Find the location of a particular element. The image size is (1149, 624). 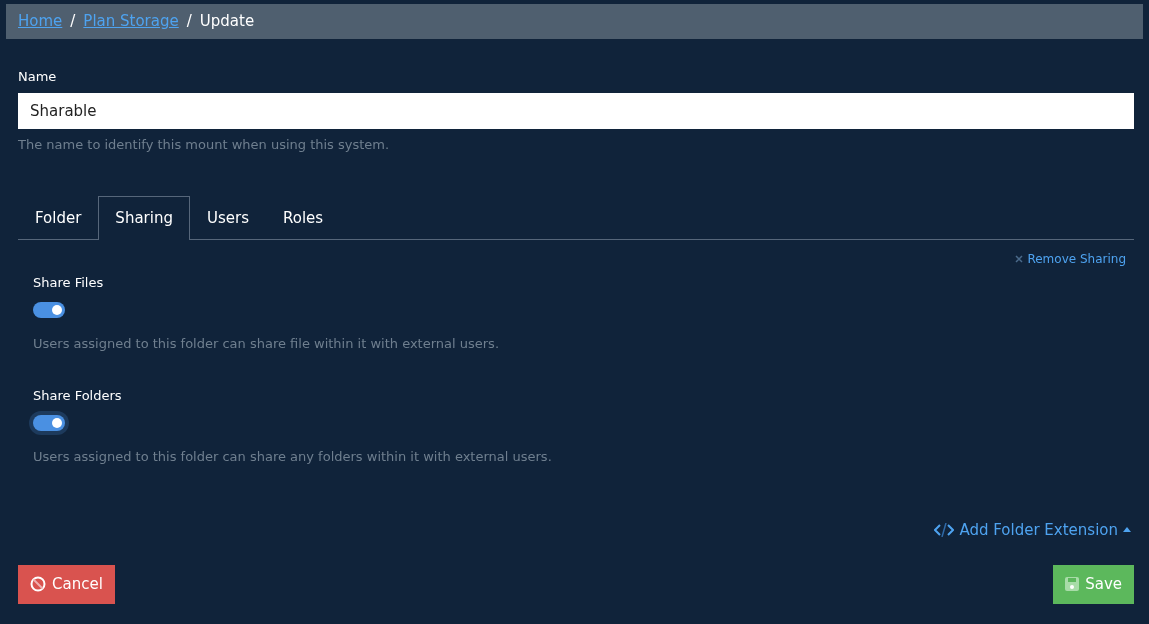

save-icon is located at coordinates (1072, 584).